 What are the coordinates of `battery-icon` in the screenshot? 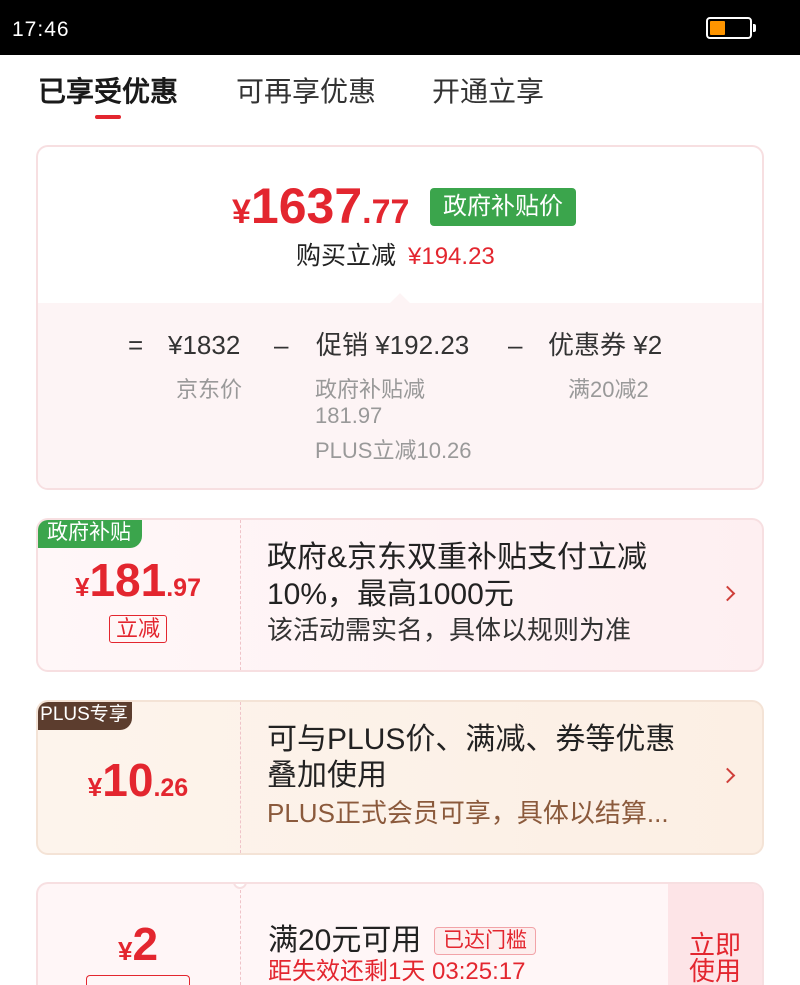 It's located at (731, 28).